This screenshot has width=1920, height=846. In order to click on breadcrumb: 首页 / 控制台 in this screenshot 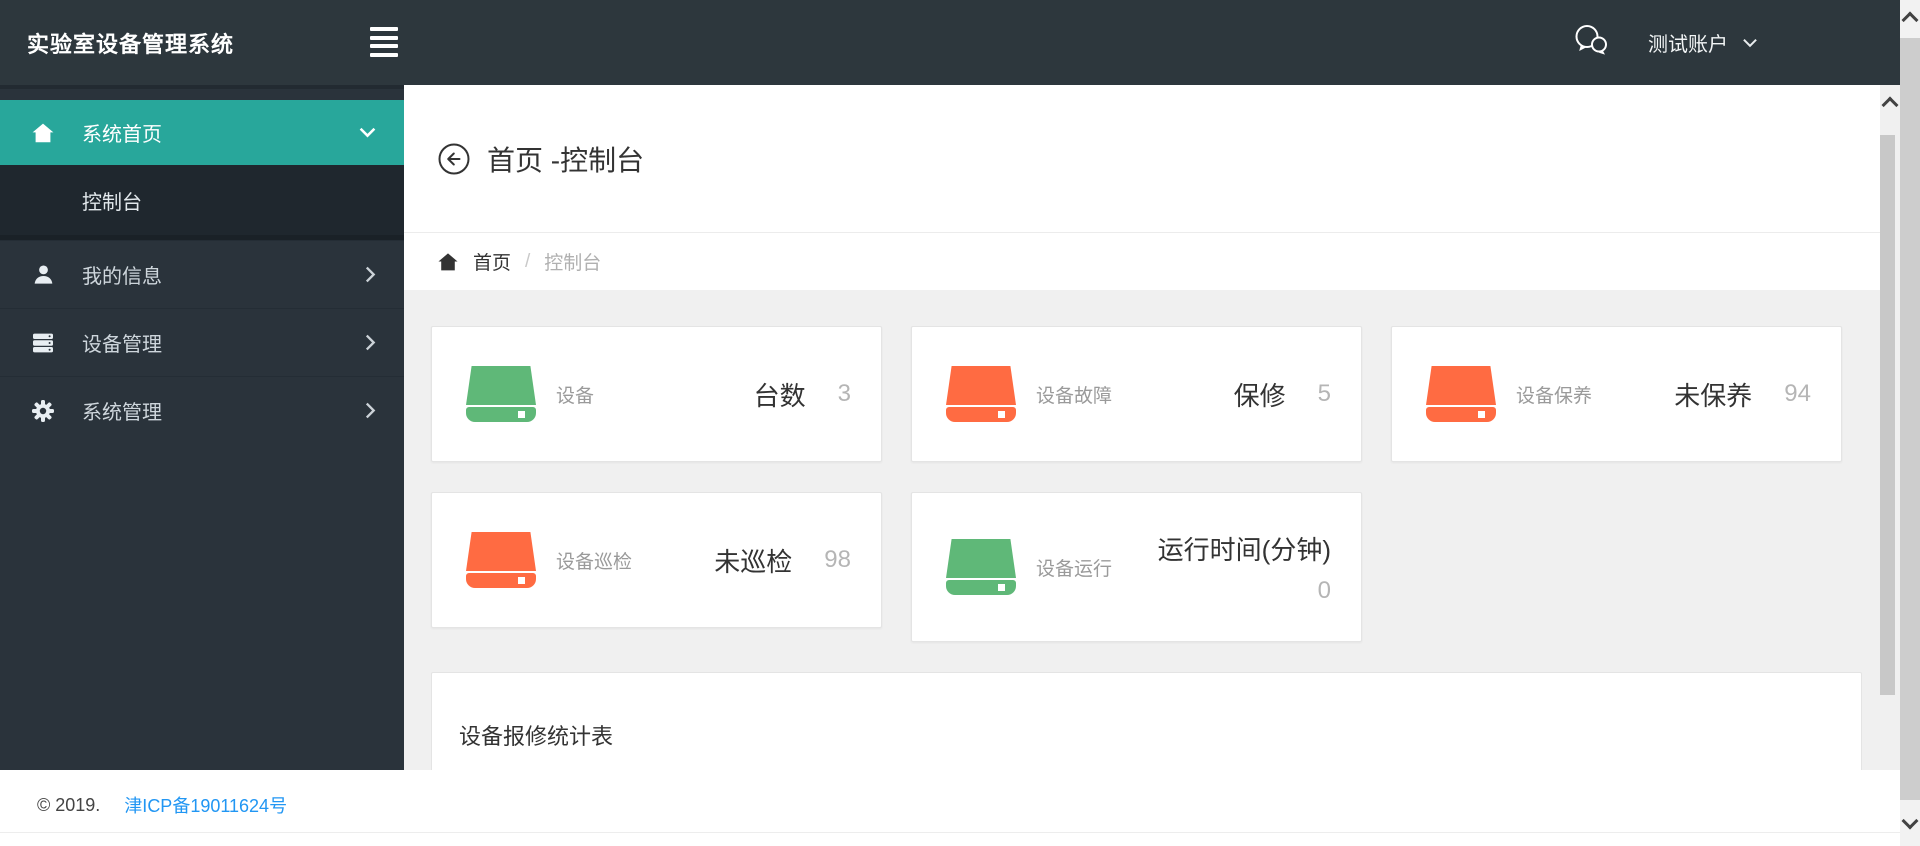, I will do `click(1152, 261)`.